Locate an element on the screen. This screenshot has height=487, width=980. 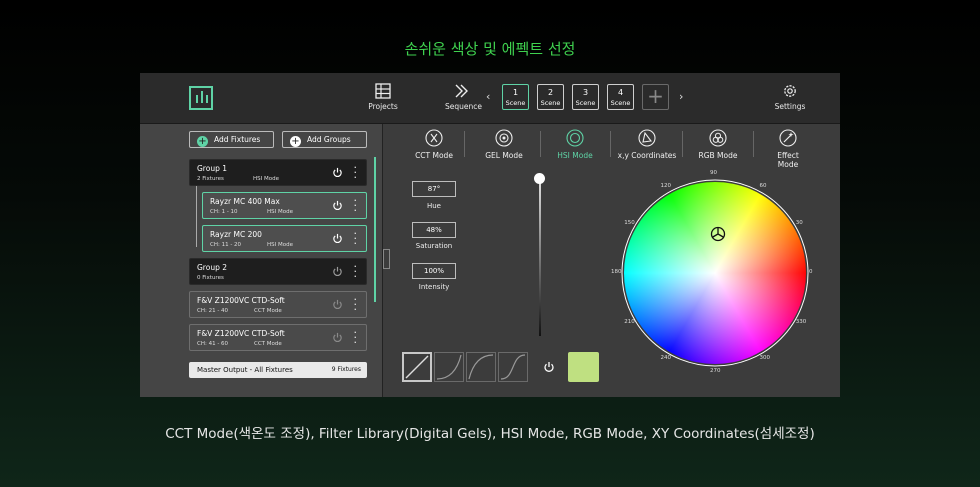
color-wheel: 90 60 30 0 330 300 270 240 210 180 150 120 is located at coordinates (712, 272).